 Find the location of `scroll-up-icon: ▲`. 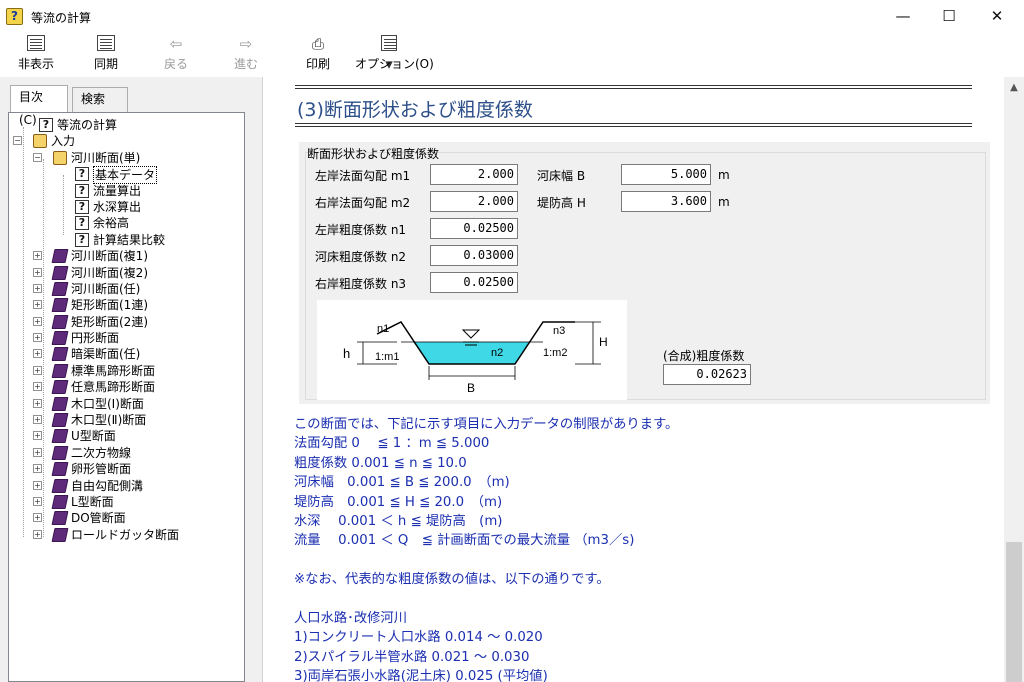

scroll-up-icon: ▲ is located at coordinates (1014, 87).